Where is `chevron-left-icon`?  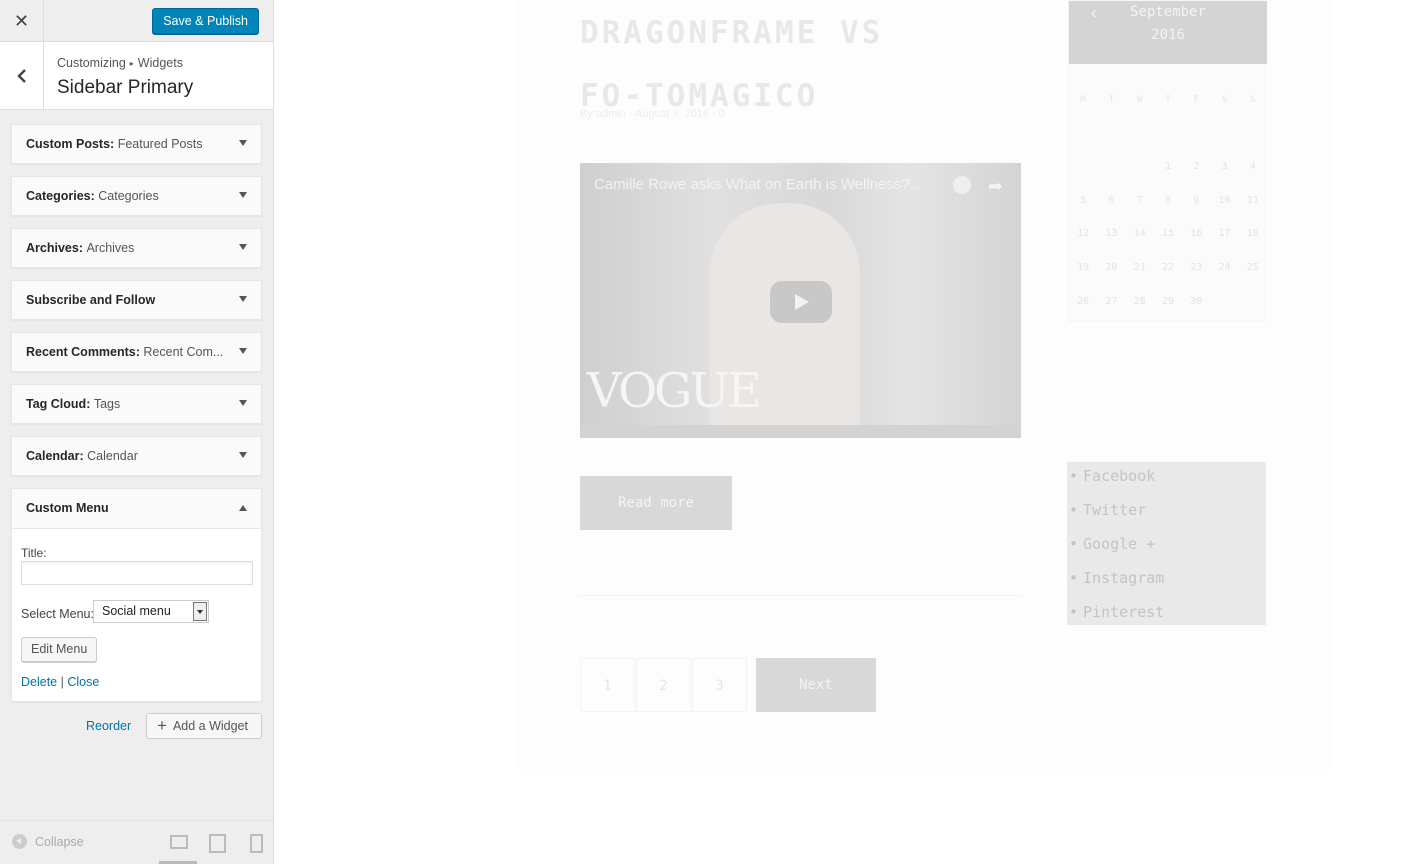
chevron-left-icon is located at coordinates (21, 75).